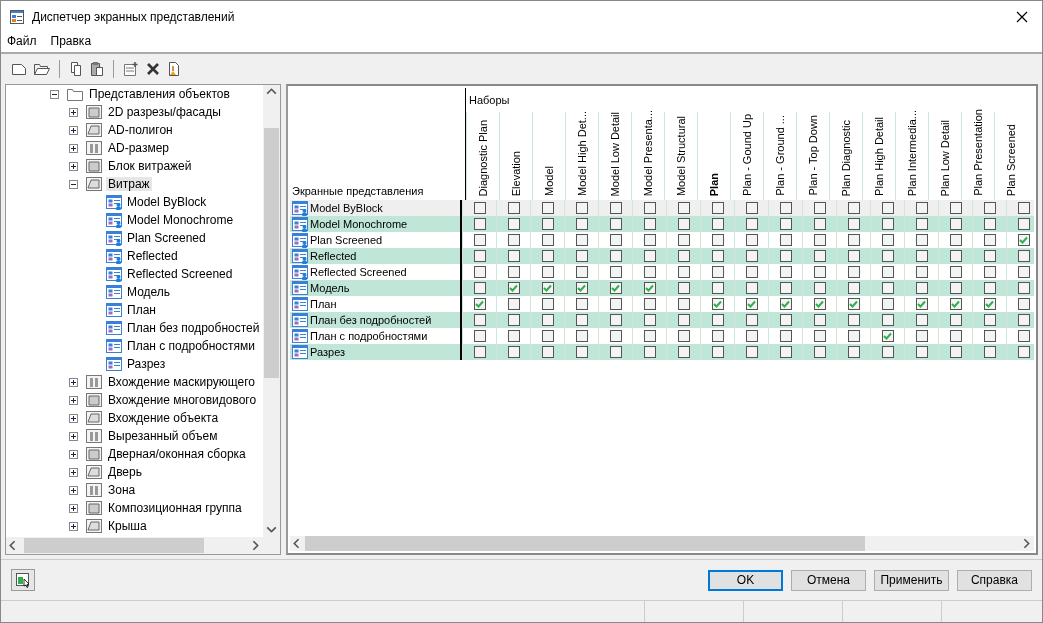 This screenshot has width=1043, height=623. What do you see at coordinates (747, 155) in the screenshot?
I see `column-header: Plan - Gound Up` at bounding box center [747, 155].